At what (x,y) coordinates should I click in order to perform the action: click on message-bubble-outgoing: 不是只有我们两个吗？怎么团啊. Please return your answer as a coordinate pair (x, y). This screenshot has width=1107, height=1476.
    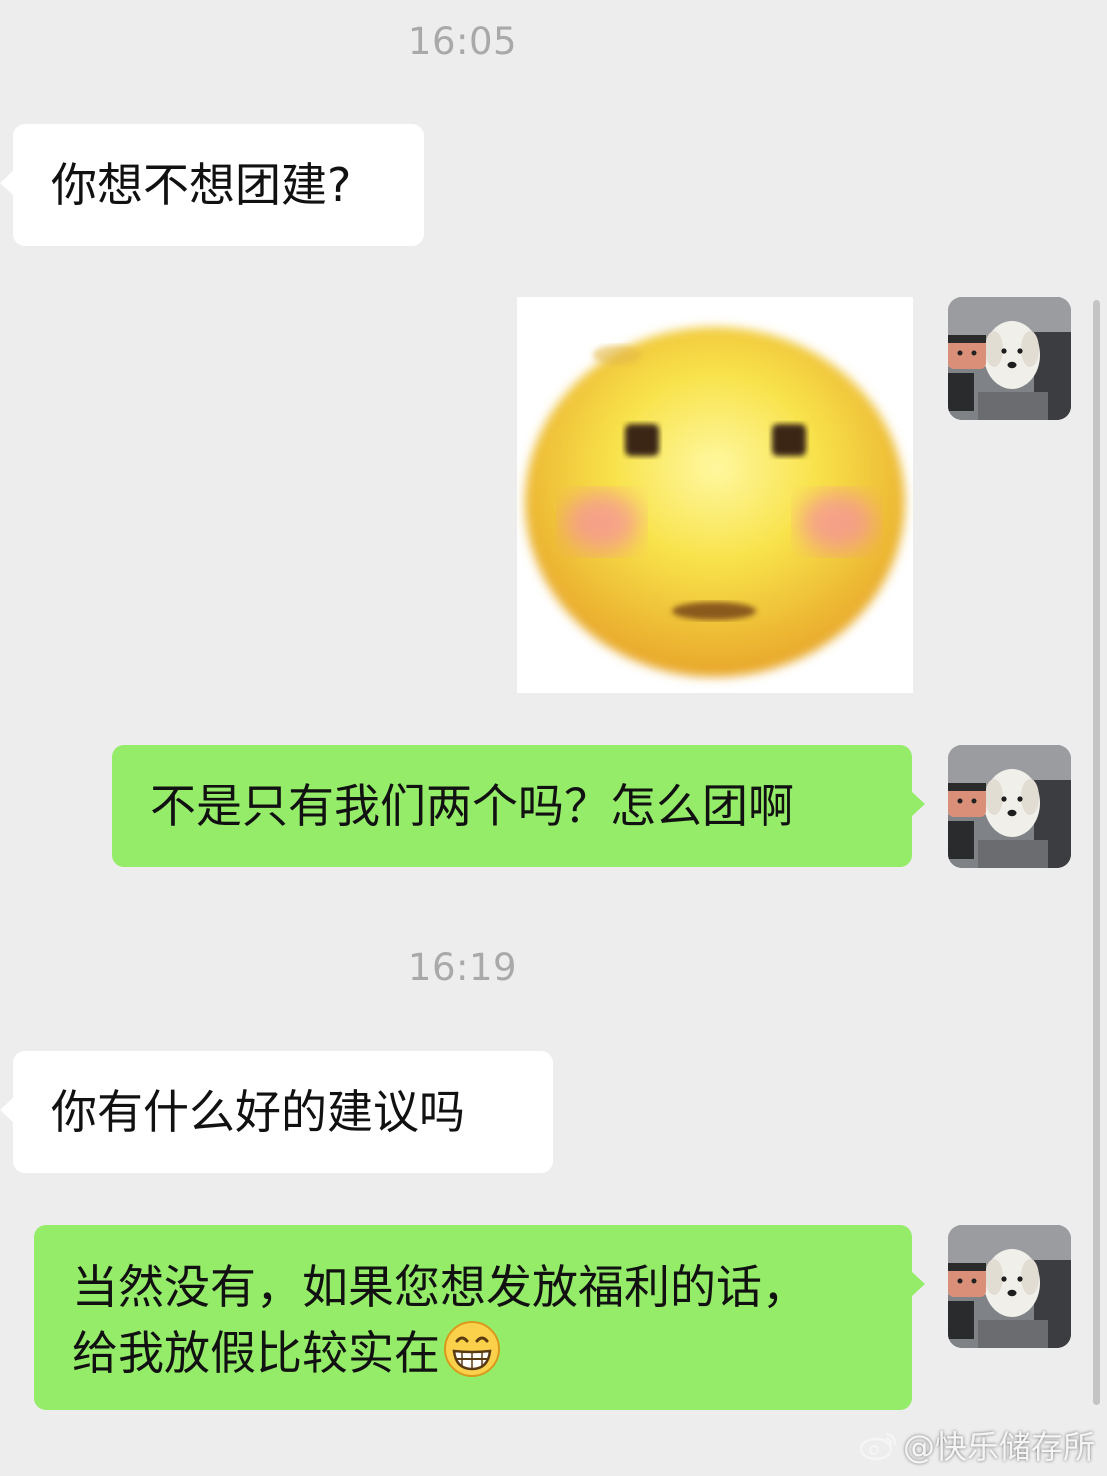
    Looking at the image, I should click on (518, 806).